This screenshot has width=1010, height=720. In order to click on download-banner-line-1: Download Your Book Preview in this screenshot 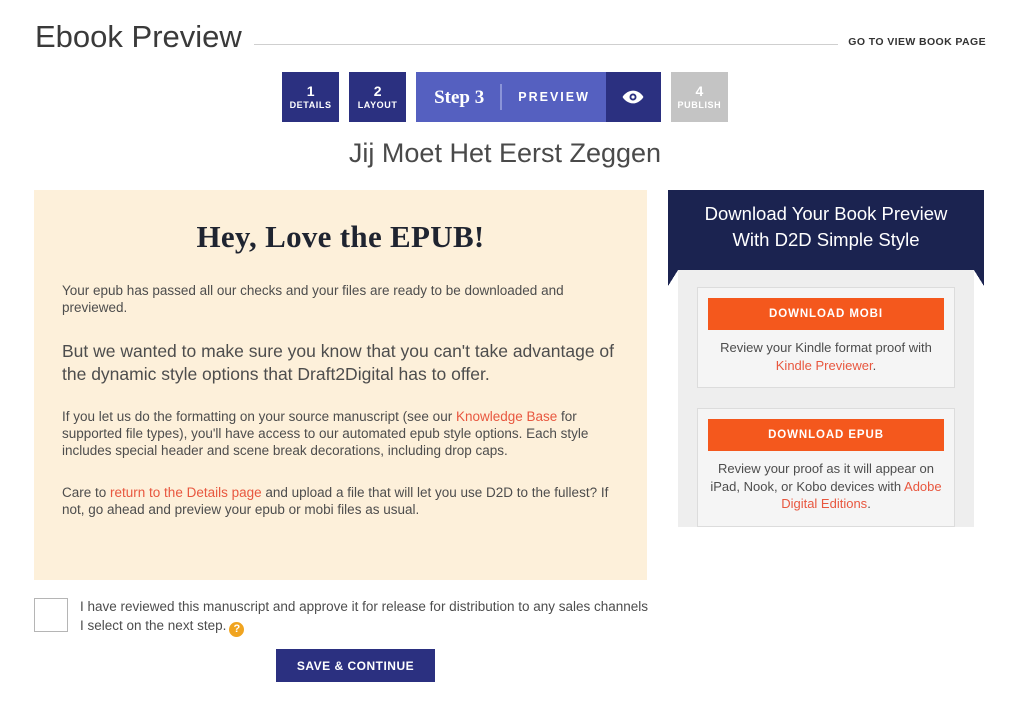, I will do `click(826, 213)`.